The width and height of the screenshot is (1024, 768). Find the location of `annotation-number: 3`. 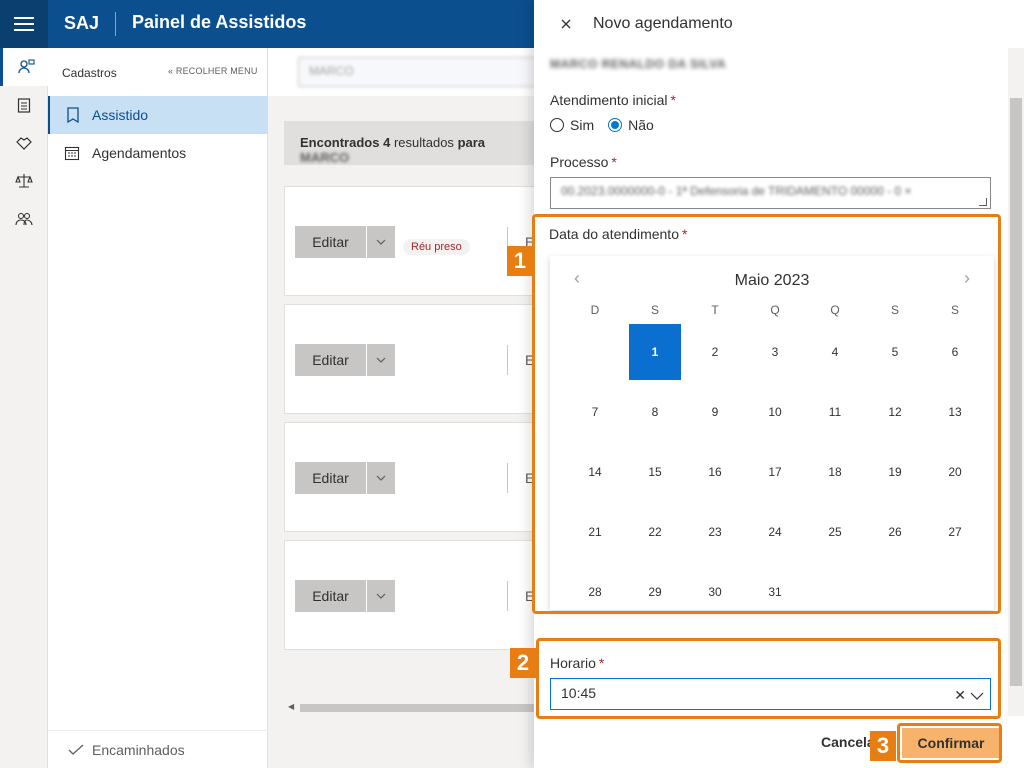

annotation-number: 3 is located at coordinates (883, 746).